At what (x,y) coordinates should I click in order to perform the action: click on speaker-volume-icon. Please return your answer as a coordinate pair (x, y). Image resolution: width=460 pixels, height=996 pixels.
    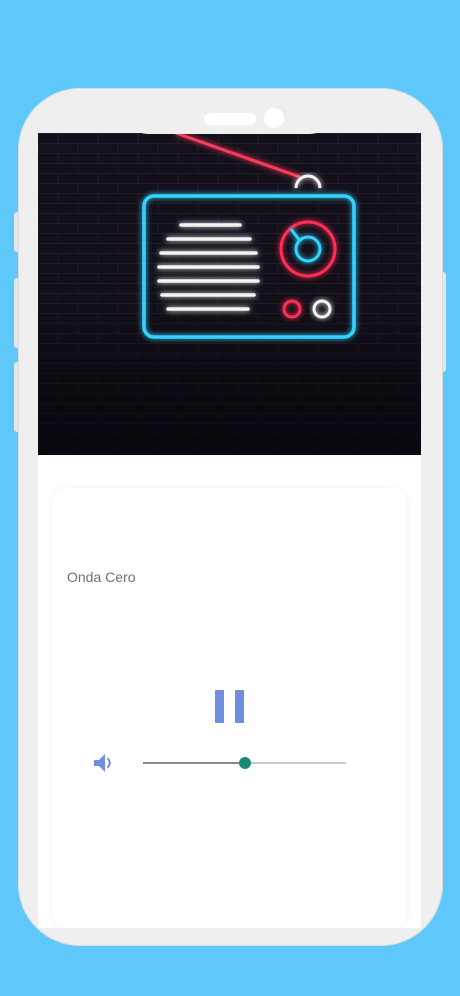
    Looking at the image, I should click on (104, 763).